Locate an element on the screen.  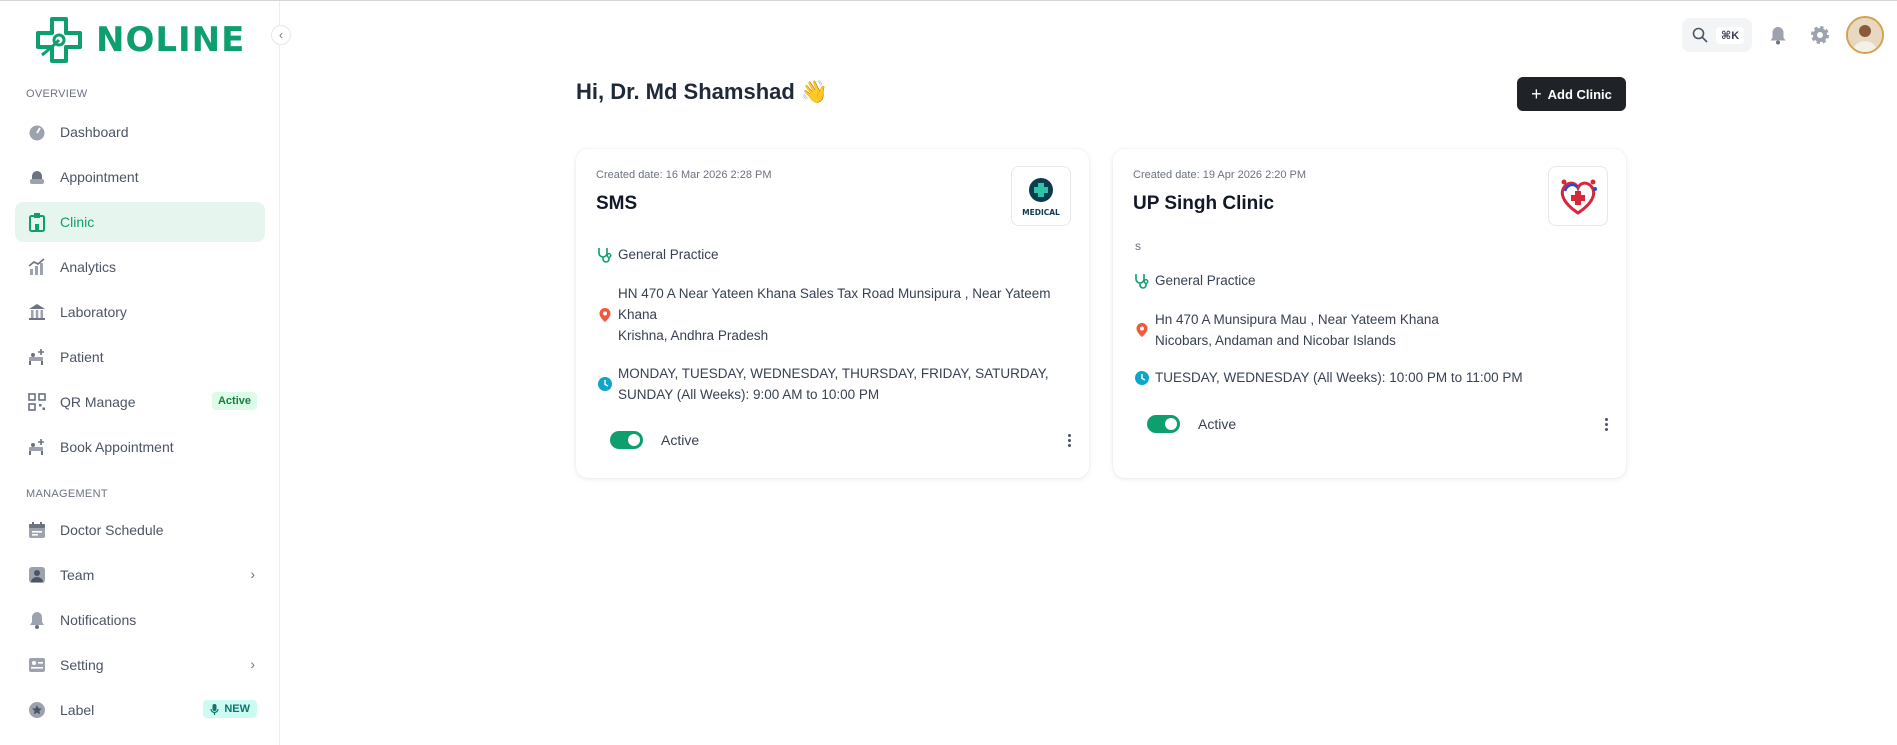
sidebar-item-team: Team › is located at coordinates (140, 575).